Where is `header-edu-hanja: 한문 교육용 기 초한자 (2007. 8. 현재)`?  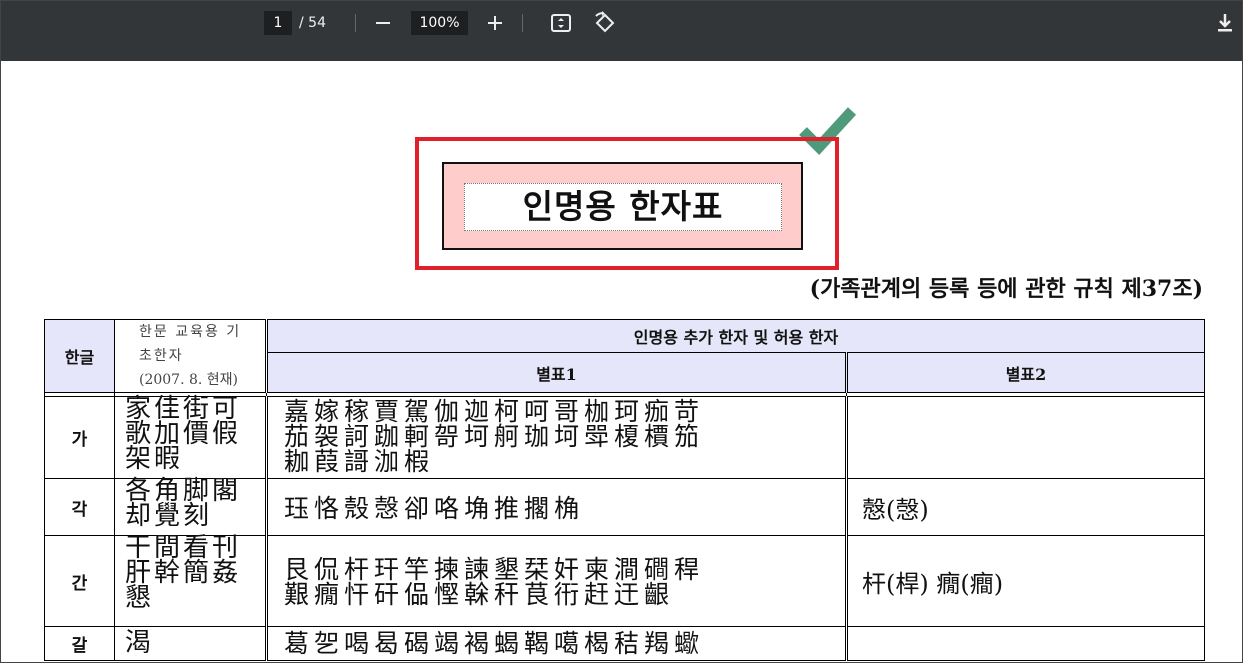 header-edu-hanja: 한문 교육용 기 초한자 (2007. 8. 현재) is located at coordinates (190, 356).